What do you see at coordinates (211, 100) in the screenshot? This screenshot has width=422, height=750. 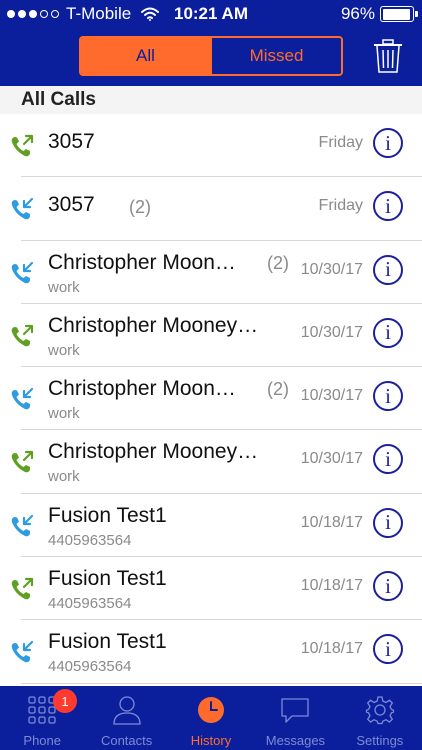 I see `section-header: All Calls` at bounding box center [211, 100].